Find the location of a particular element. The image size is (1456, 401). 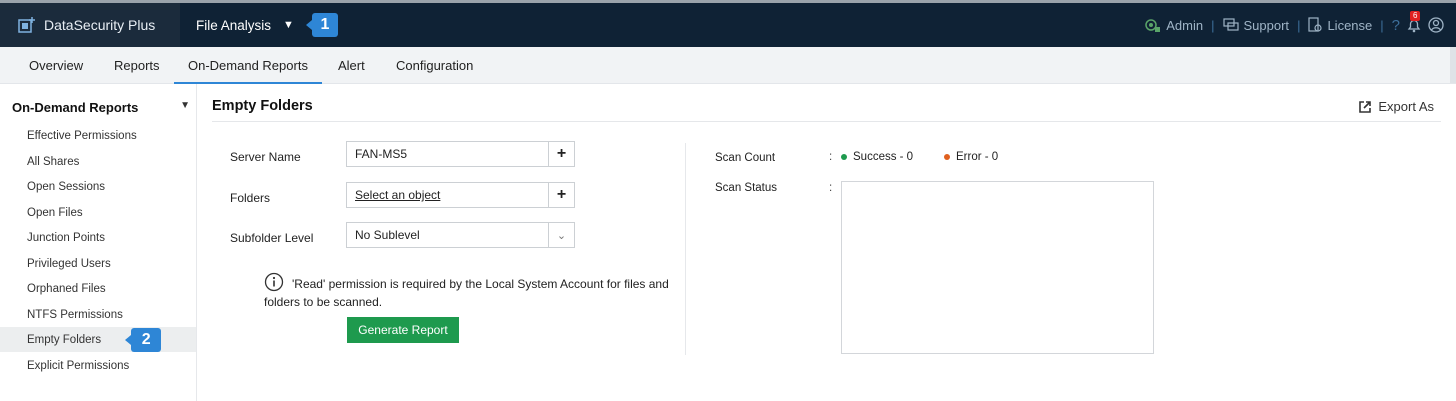

add-server-button: + is located at coordinates (561, 154).